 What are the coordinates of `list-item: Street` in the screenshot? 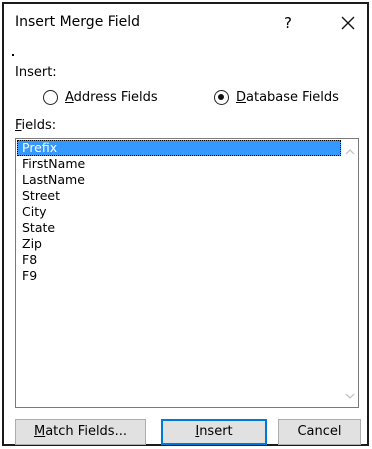 It's located at (179, 196).